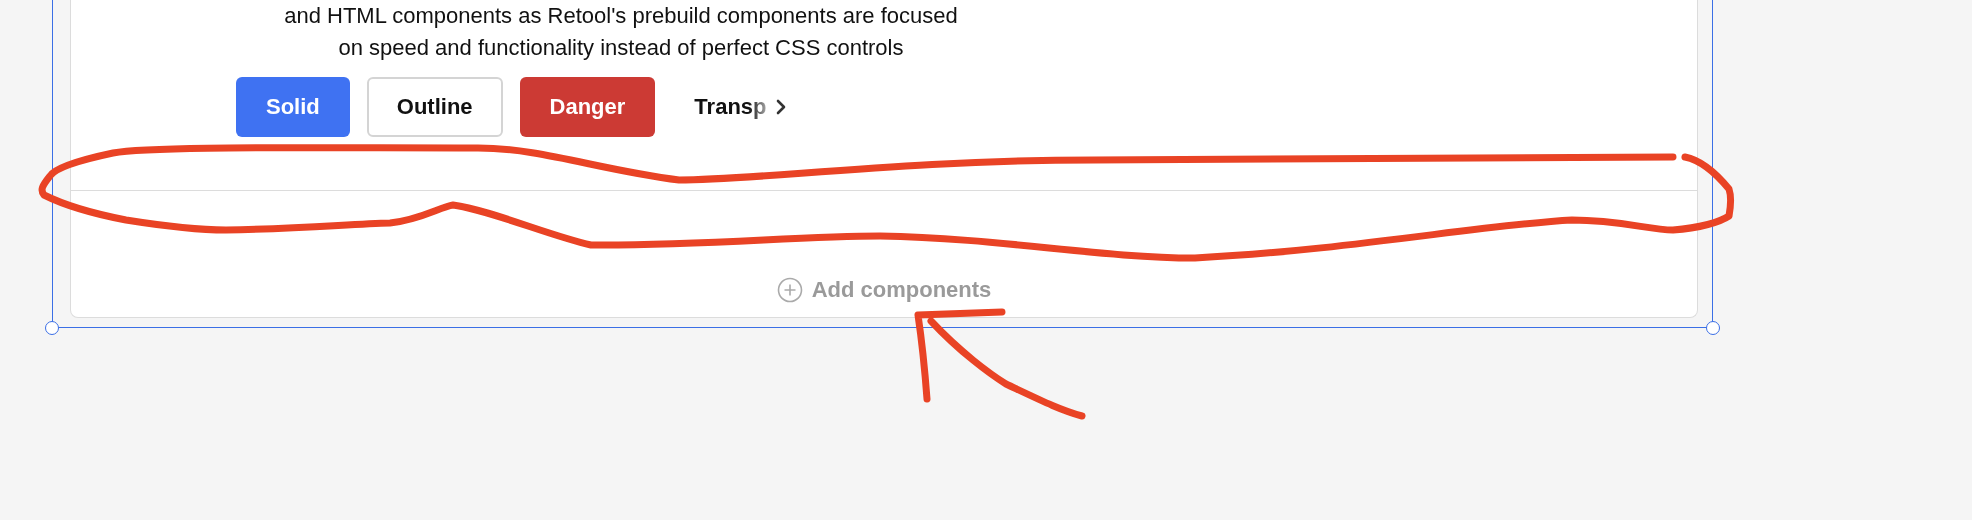  Describe the element at coordinates (789, 290) in the screenshot. I see `plus-circle-icon` at that location.